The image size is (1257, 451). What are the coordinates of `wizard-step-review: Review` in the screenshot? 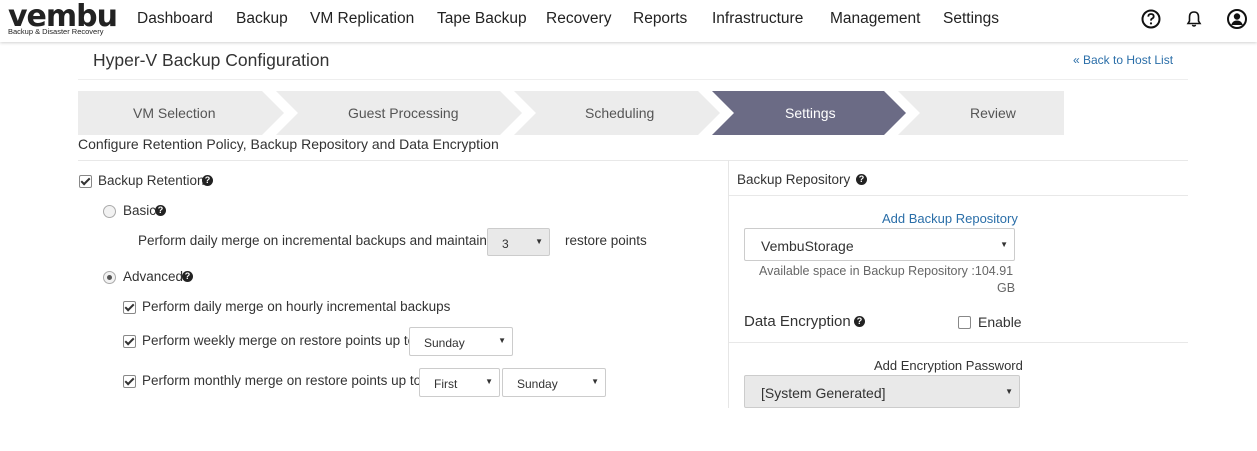 It's located at (993, 113).